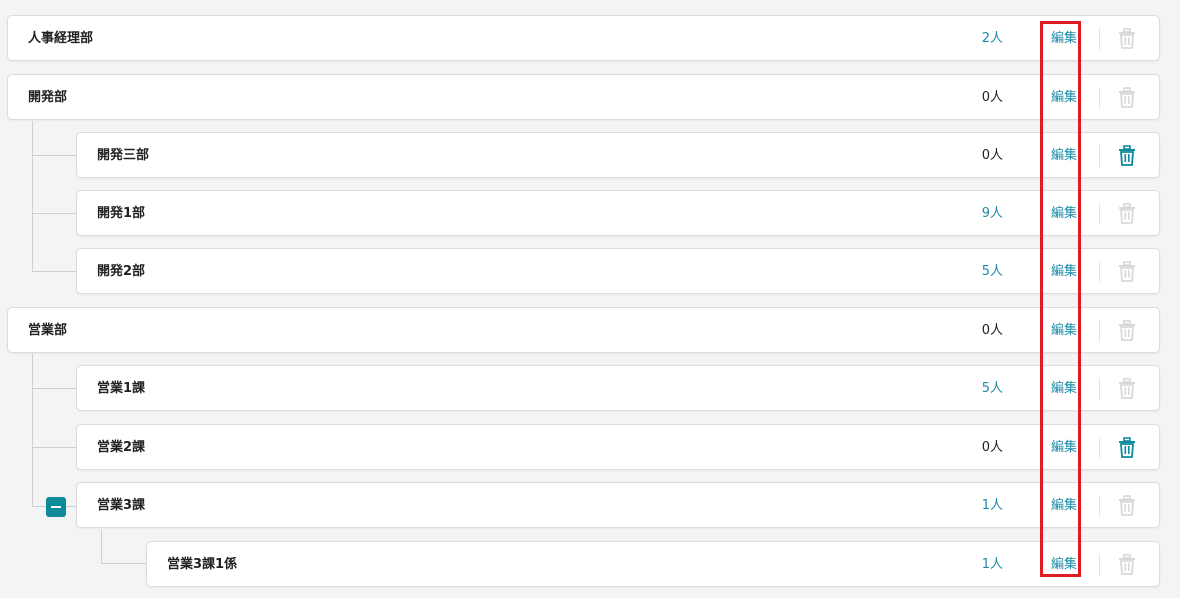 This screenshot has width=1180, height=598. What do you see at coordinates (992, 39) in the screenshot?
I see `member-count: 2人` at bounding box center [992, 39].